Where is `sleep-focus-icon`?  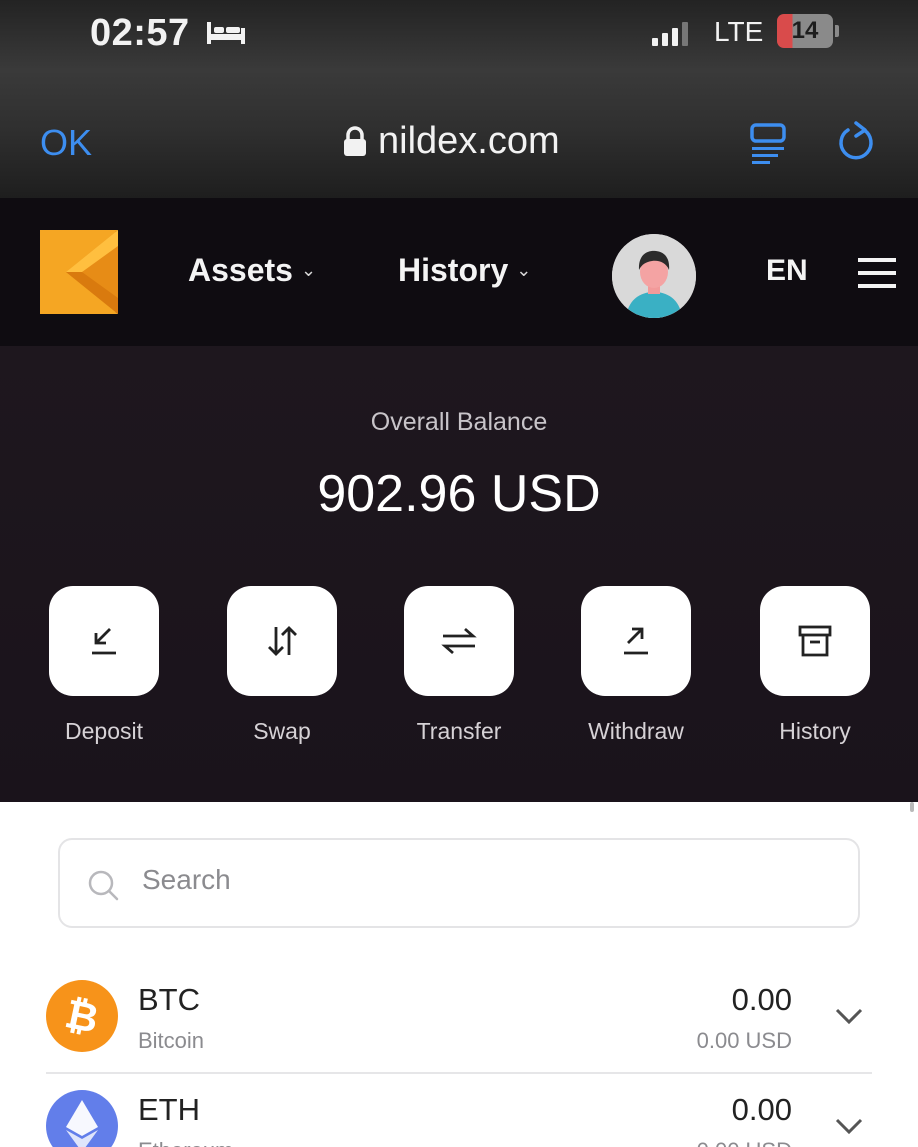 sleep-focus-icon is located at coordinates (226, 33).